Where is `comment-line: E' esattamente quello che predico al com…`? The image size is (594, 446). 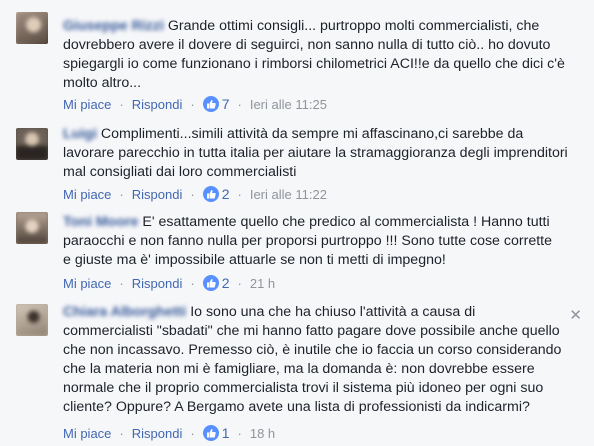
comment-line: E' esattamente quello che predico al com… is located at coordinates (346, 222).